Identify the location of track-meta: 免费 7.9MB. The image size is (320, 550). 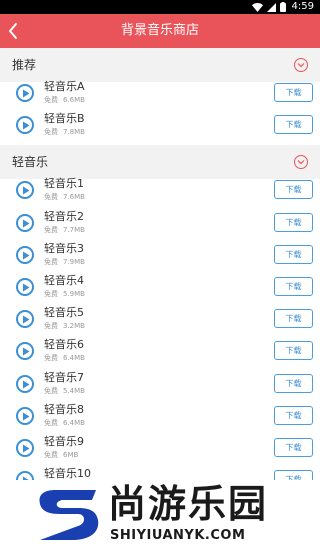
(64, 262).